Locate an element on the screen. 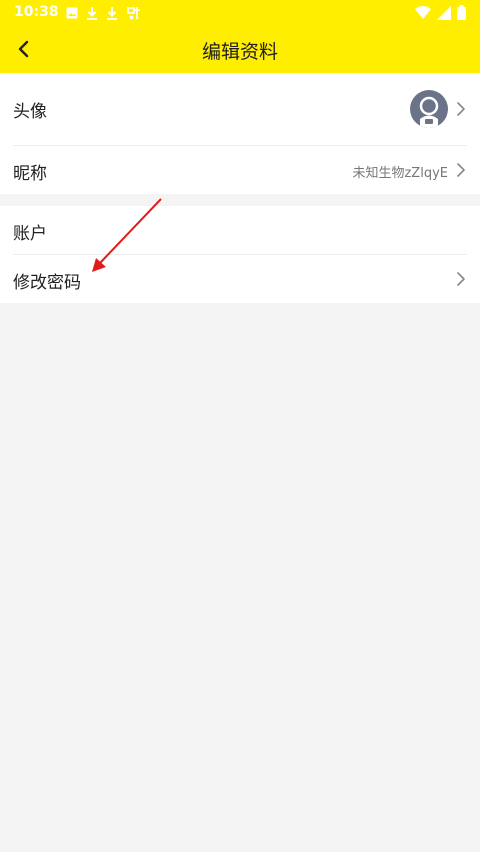 This screenshot has width=480, height=852. profile-section: 头像 昵称 未知生物zZlqyE is located at coordinates (240, 133).